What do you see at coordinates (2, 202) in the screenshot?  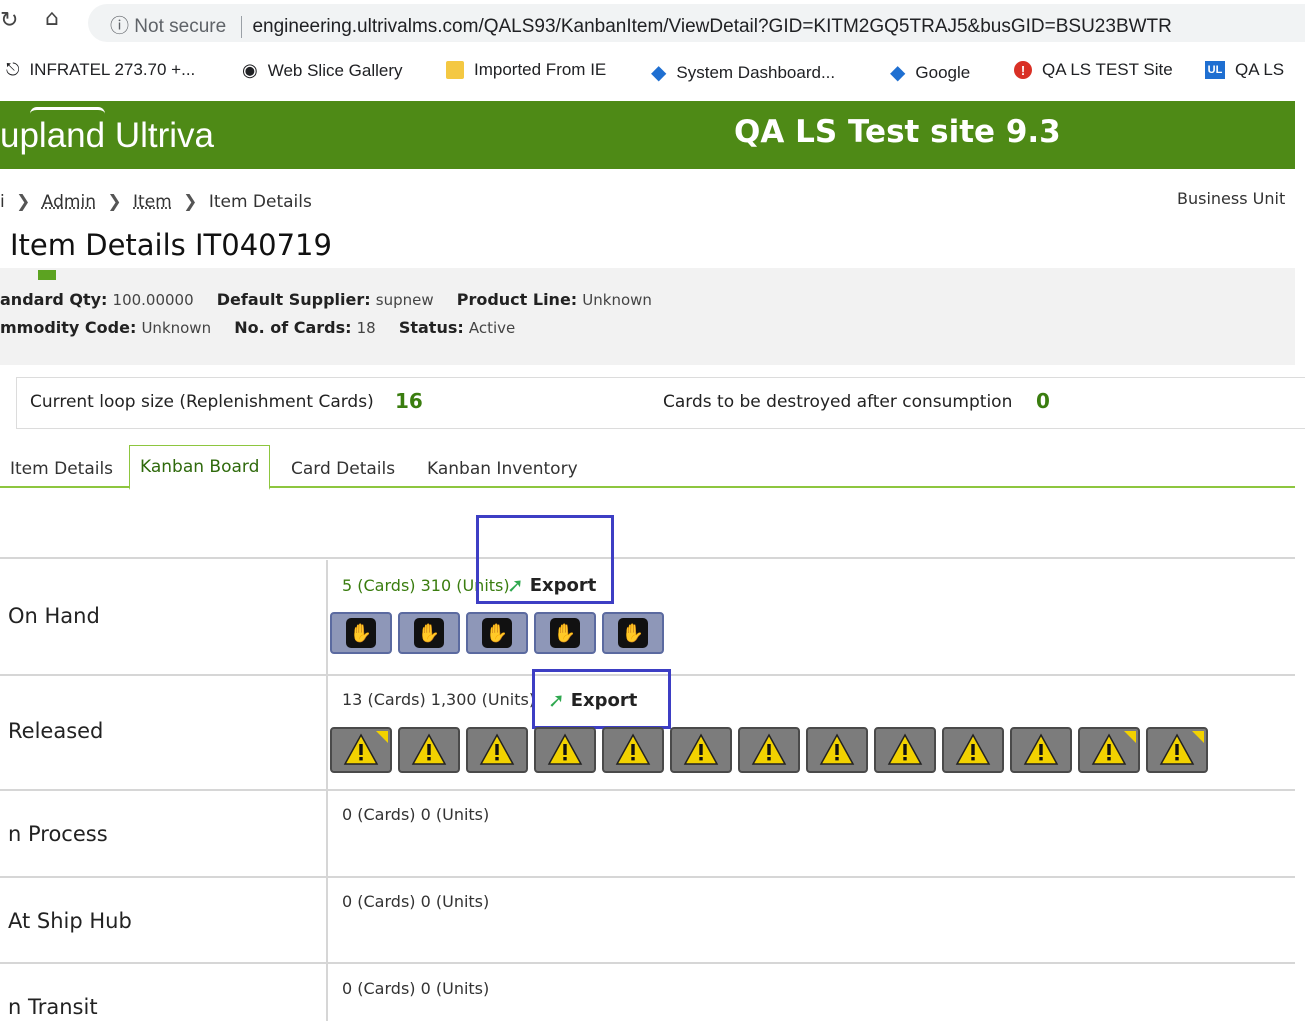 I see `breadcrumb-home: i` at bounding box center [2, 202].